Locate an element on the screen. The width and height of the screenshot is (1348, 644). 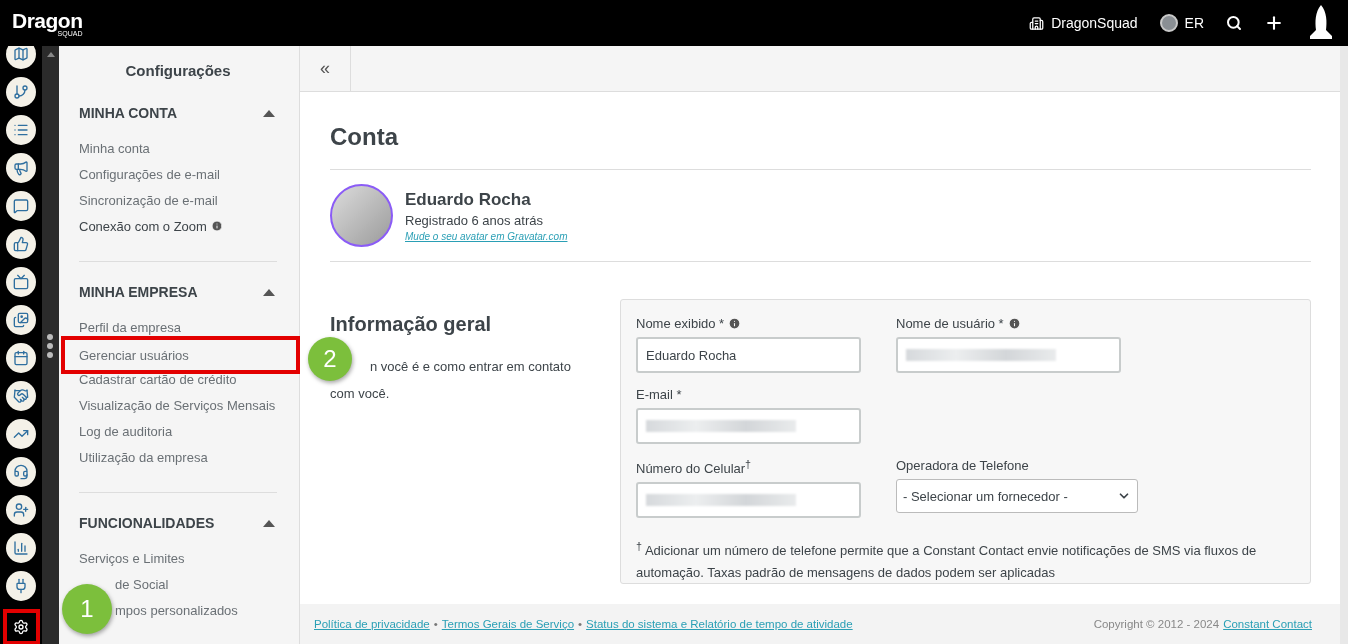
map-icon is located at coordinates (21, 54).